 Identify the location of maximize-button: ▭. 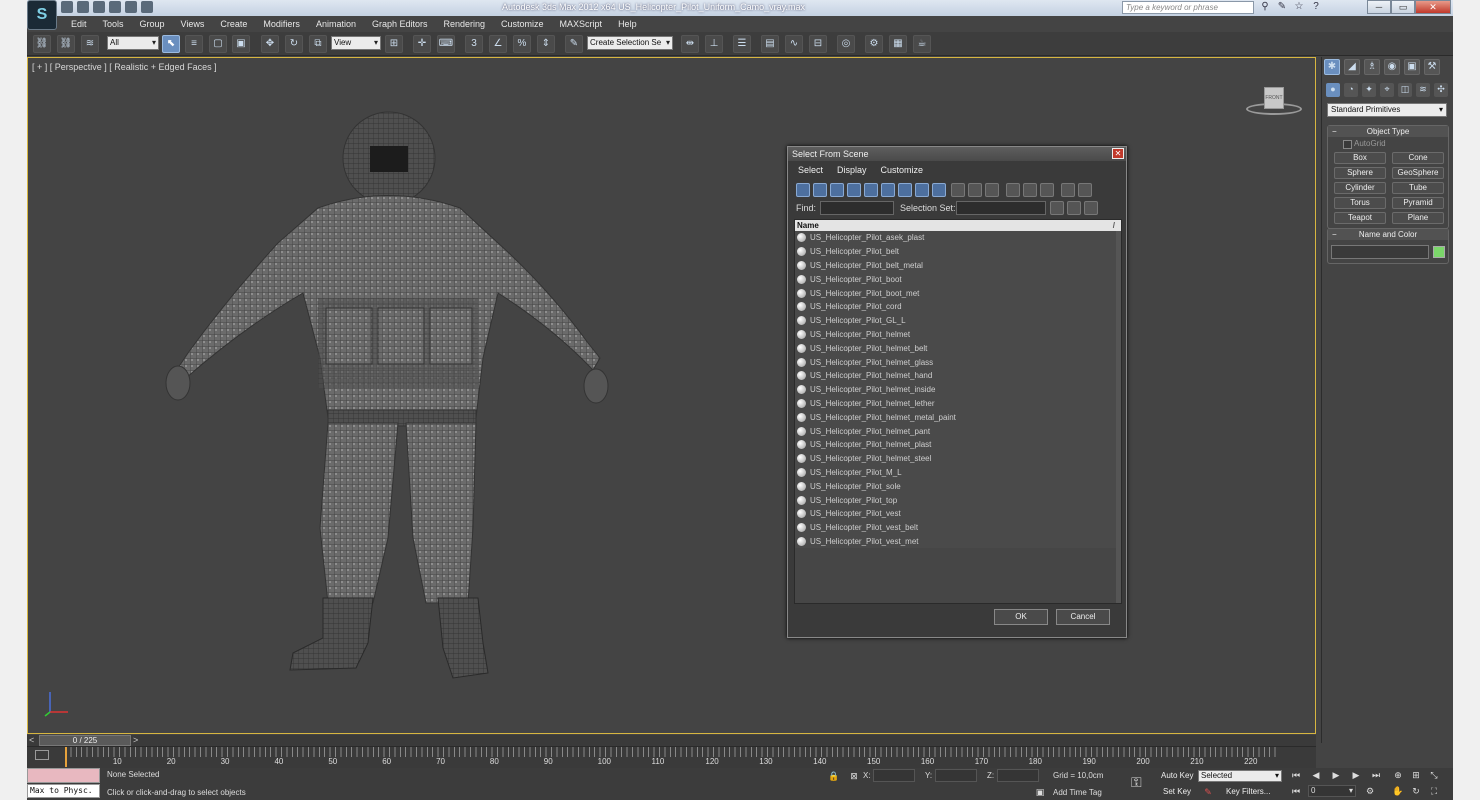
(1403, 7).